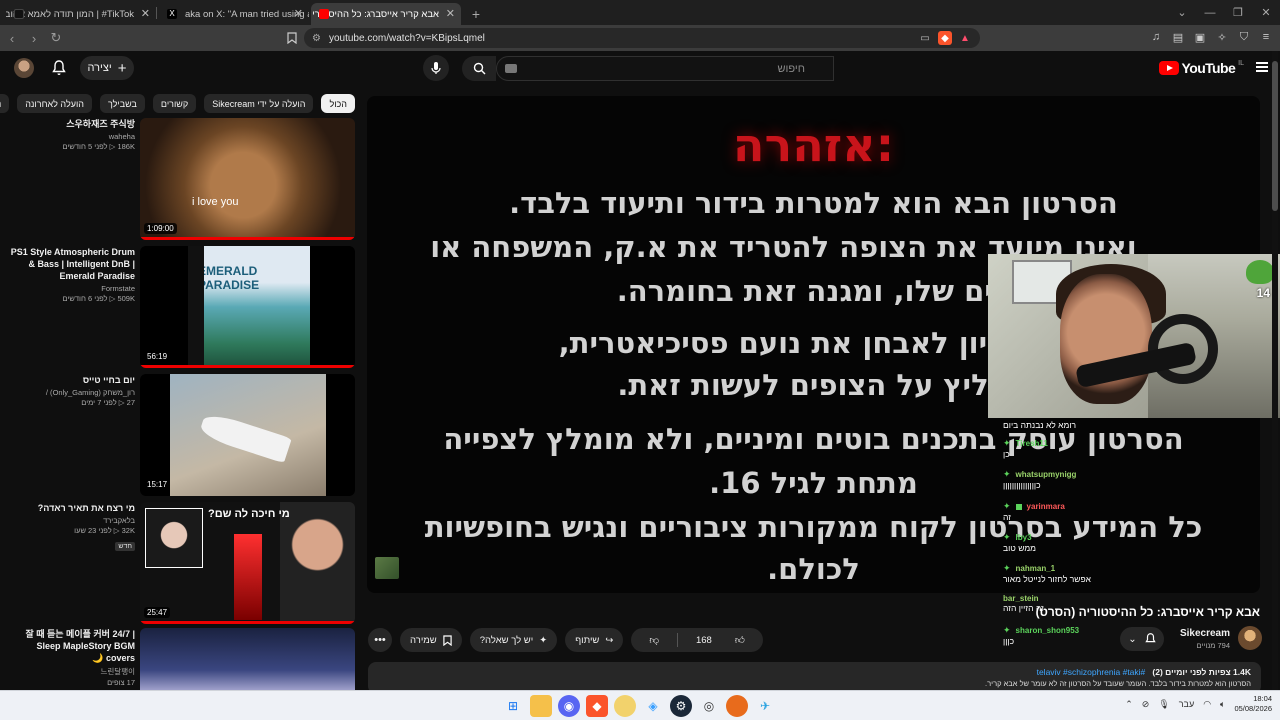 This screenshot has width=1280, height=720. What do you see at coordinates (1091, 672) in the screenshot?
I see `hashtags: #telaviv #schizophrenia #taki` at bounding box center [1091, 672].